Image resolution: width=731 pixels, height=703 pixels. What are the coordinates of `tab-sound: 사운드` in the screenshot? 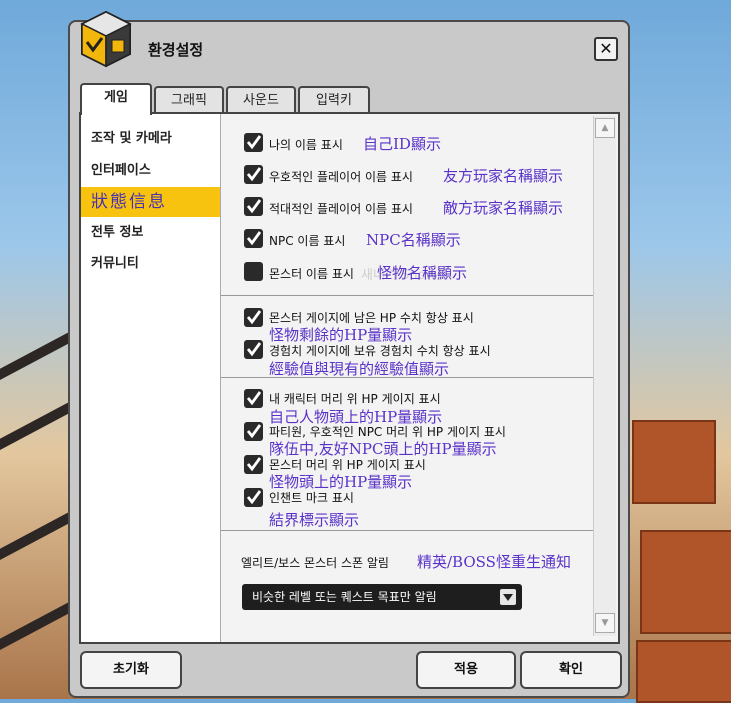 It's located at (261, 100).